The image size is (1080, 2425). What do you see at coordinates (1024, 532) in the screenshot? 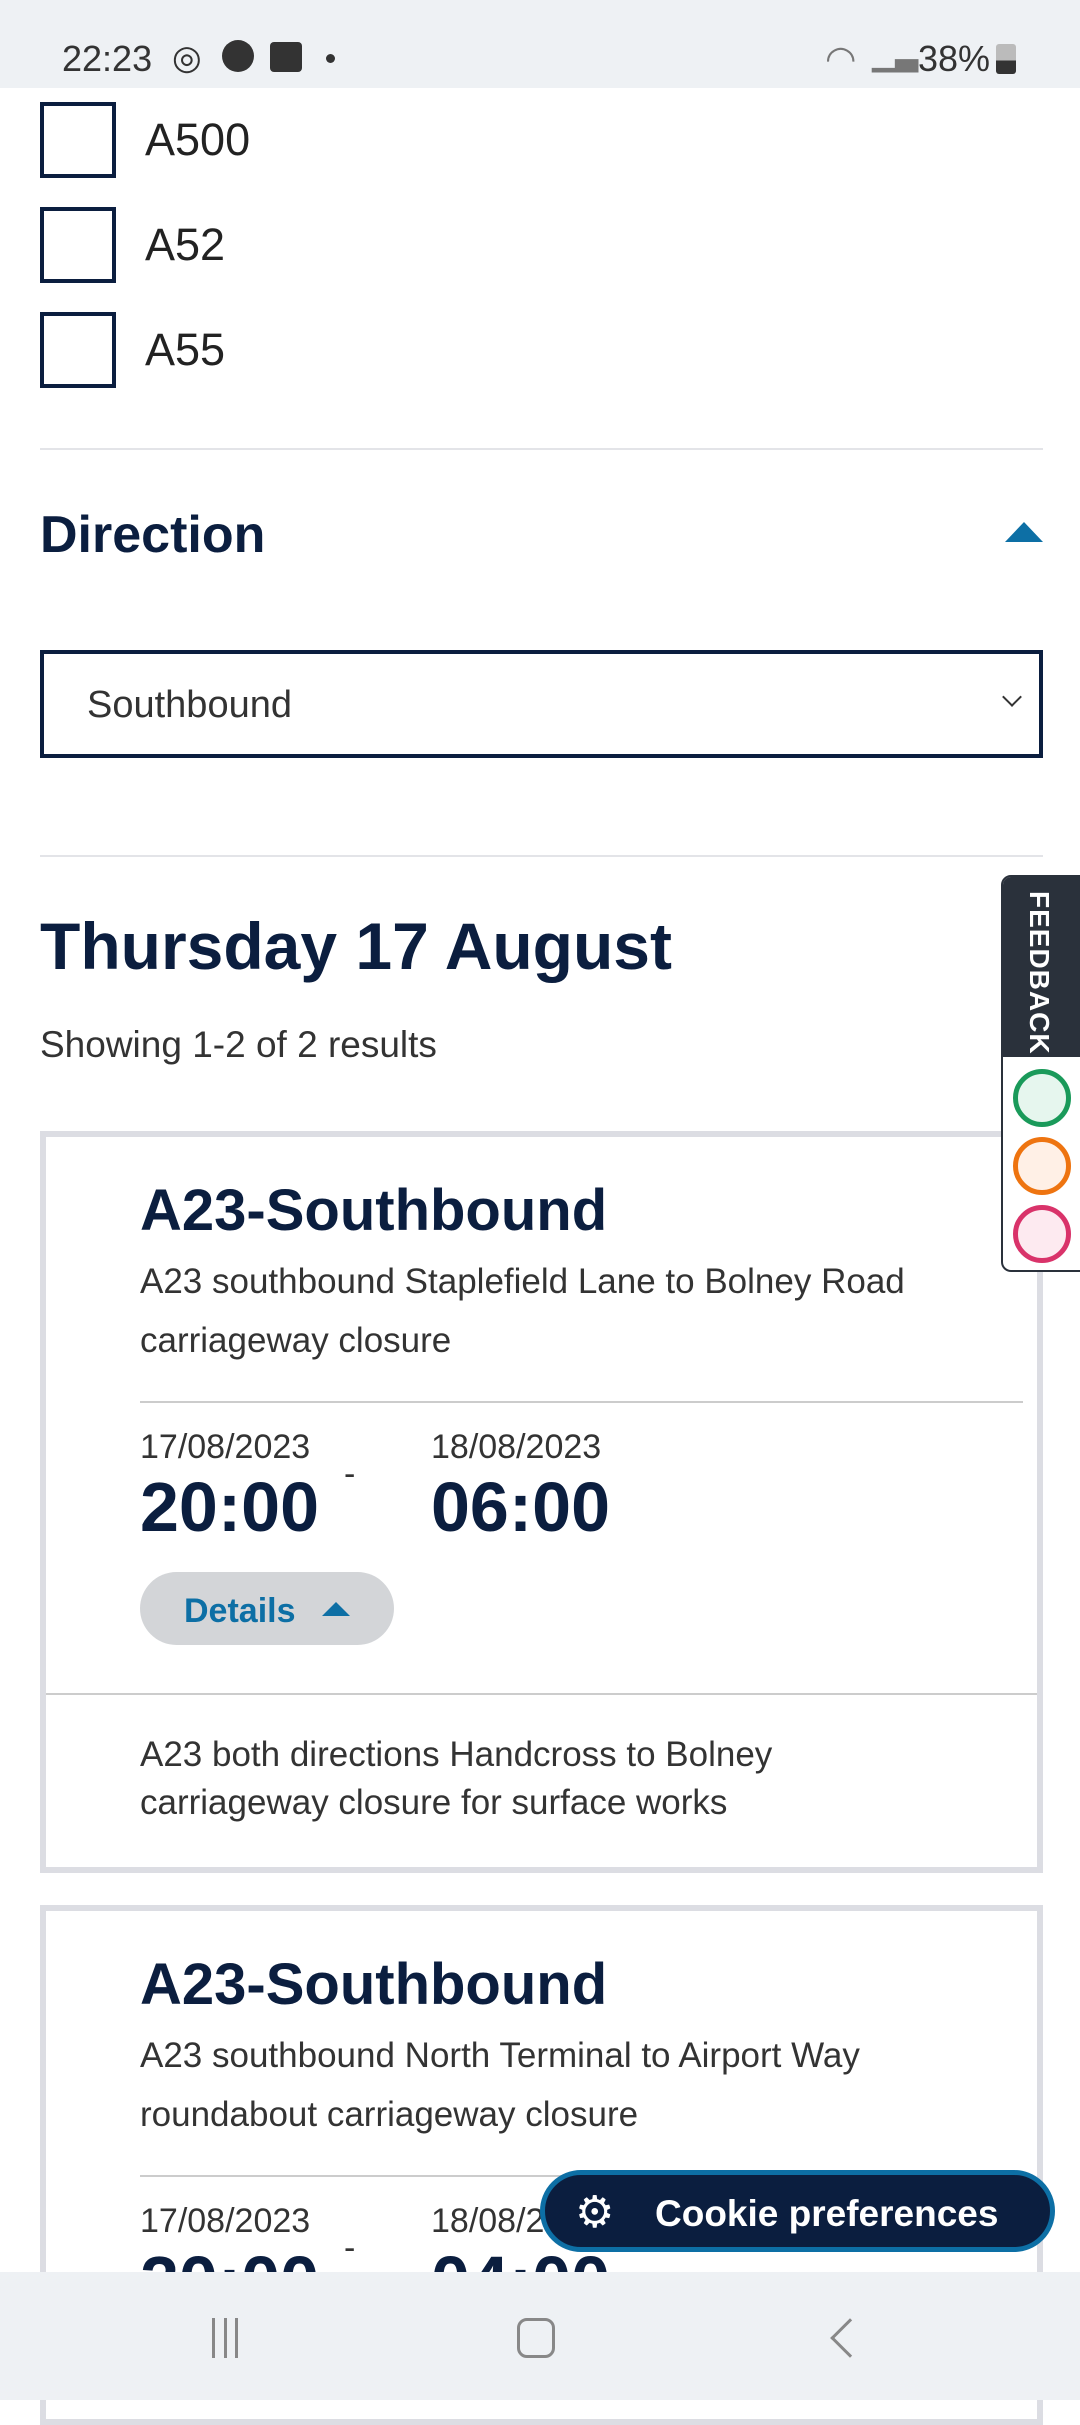
I see `collapse-caret-icon` at bounding box center [1024, 532].